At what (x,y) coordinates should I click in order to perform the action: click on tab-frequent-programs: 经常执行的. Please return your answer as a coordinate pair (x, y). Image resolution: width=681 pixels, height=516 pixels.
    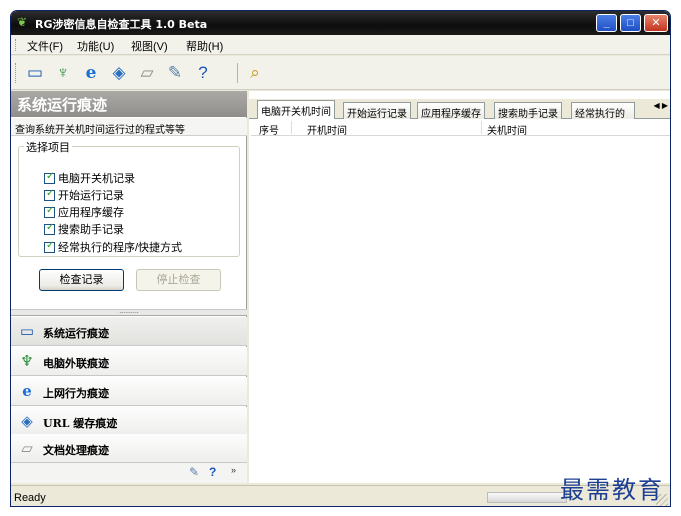
    Looking at the image, I should click on (603, 110).